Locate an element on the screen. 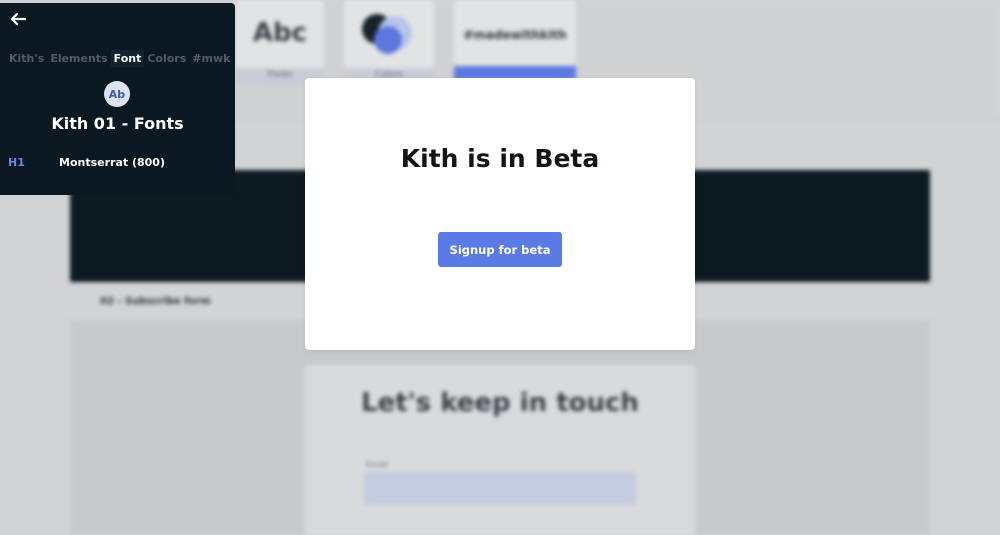 The width and height of the screenshot is (1000, 535). fonts-card: Abc is located at coordinates (280, 34).